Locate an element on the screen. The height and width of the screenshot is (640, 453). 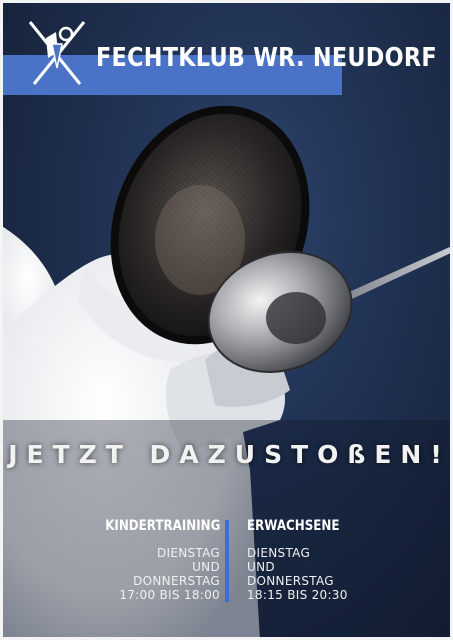
schedule-adults-line: DIENSTAG is located at coordinates (279, 553).